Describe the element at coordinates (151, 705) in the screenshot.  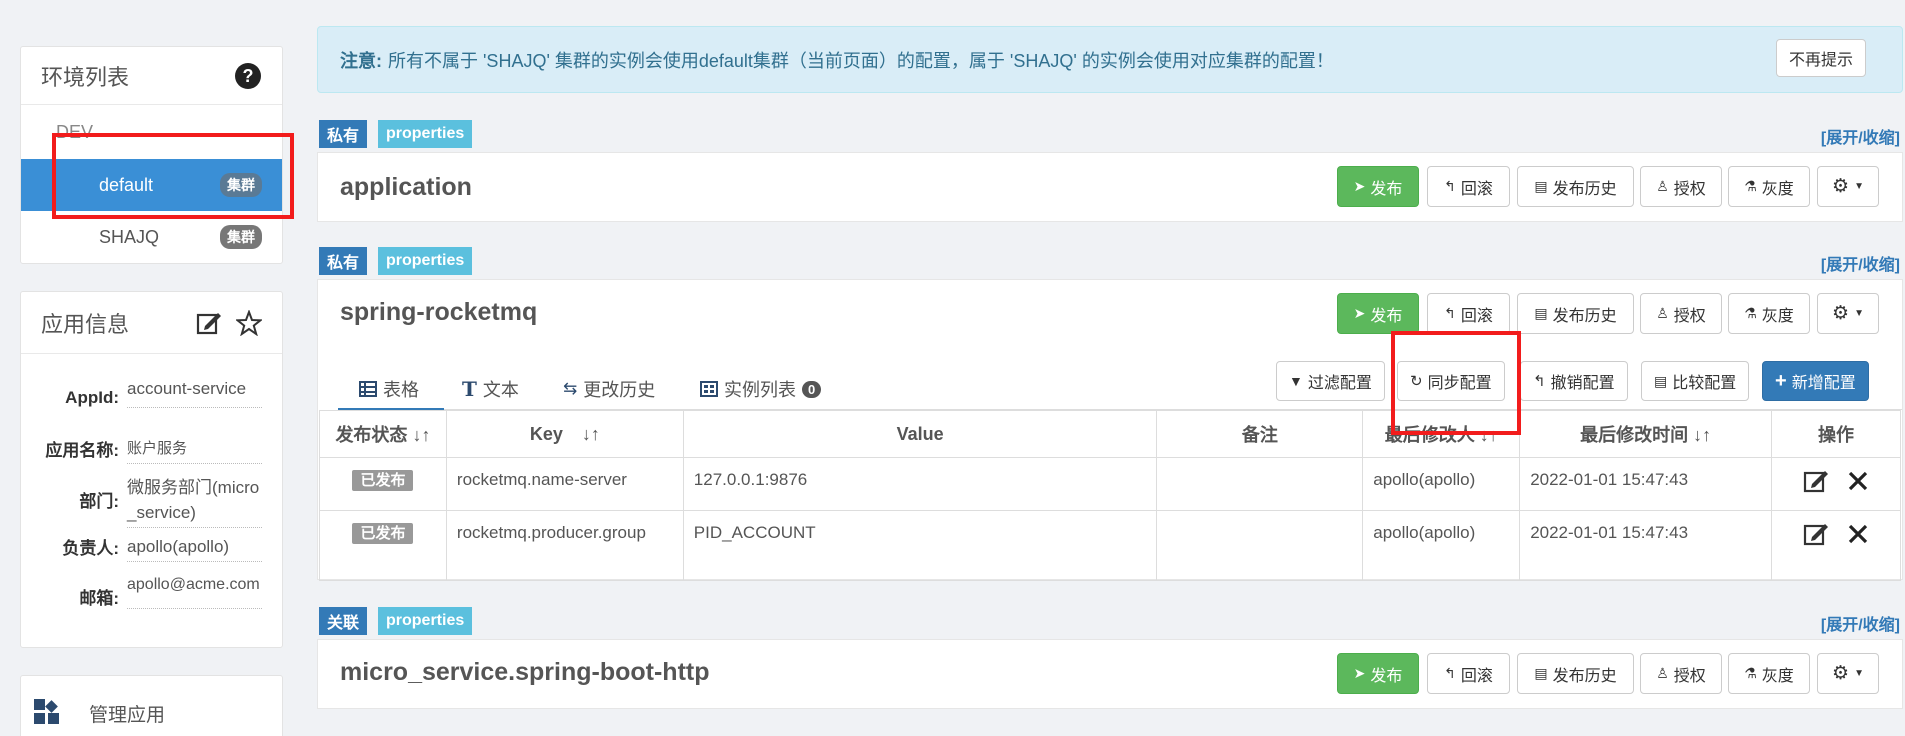
I see `manage-app-panel: 管理应用` at that location.